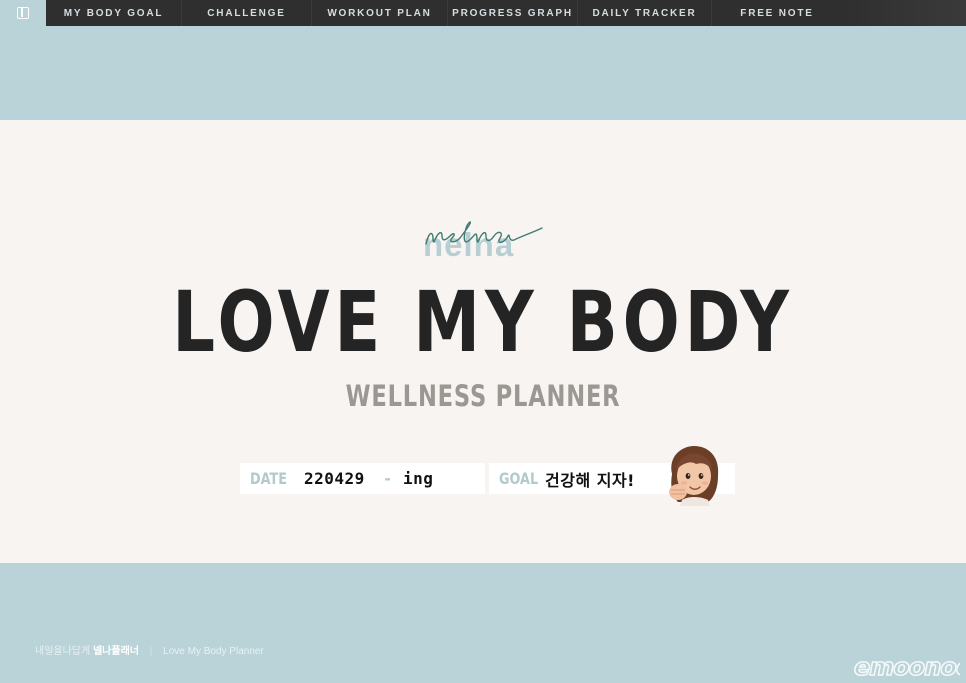  I want to click on date-value: 220429, so click(334, 478).